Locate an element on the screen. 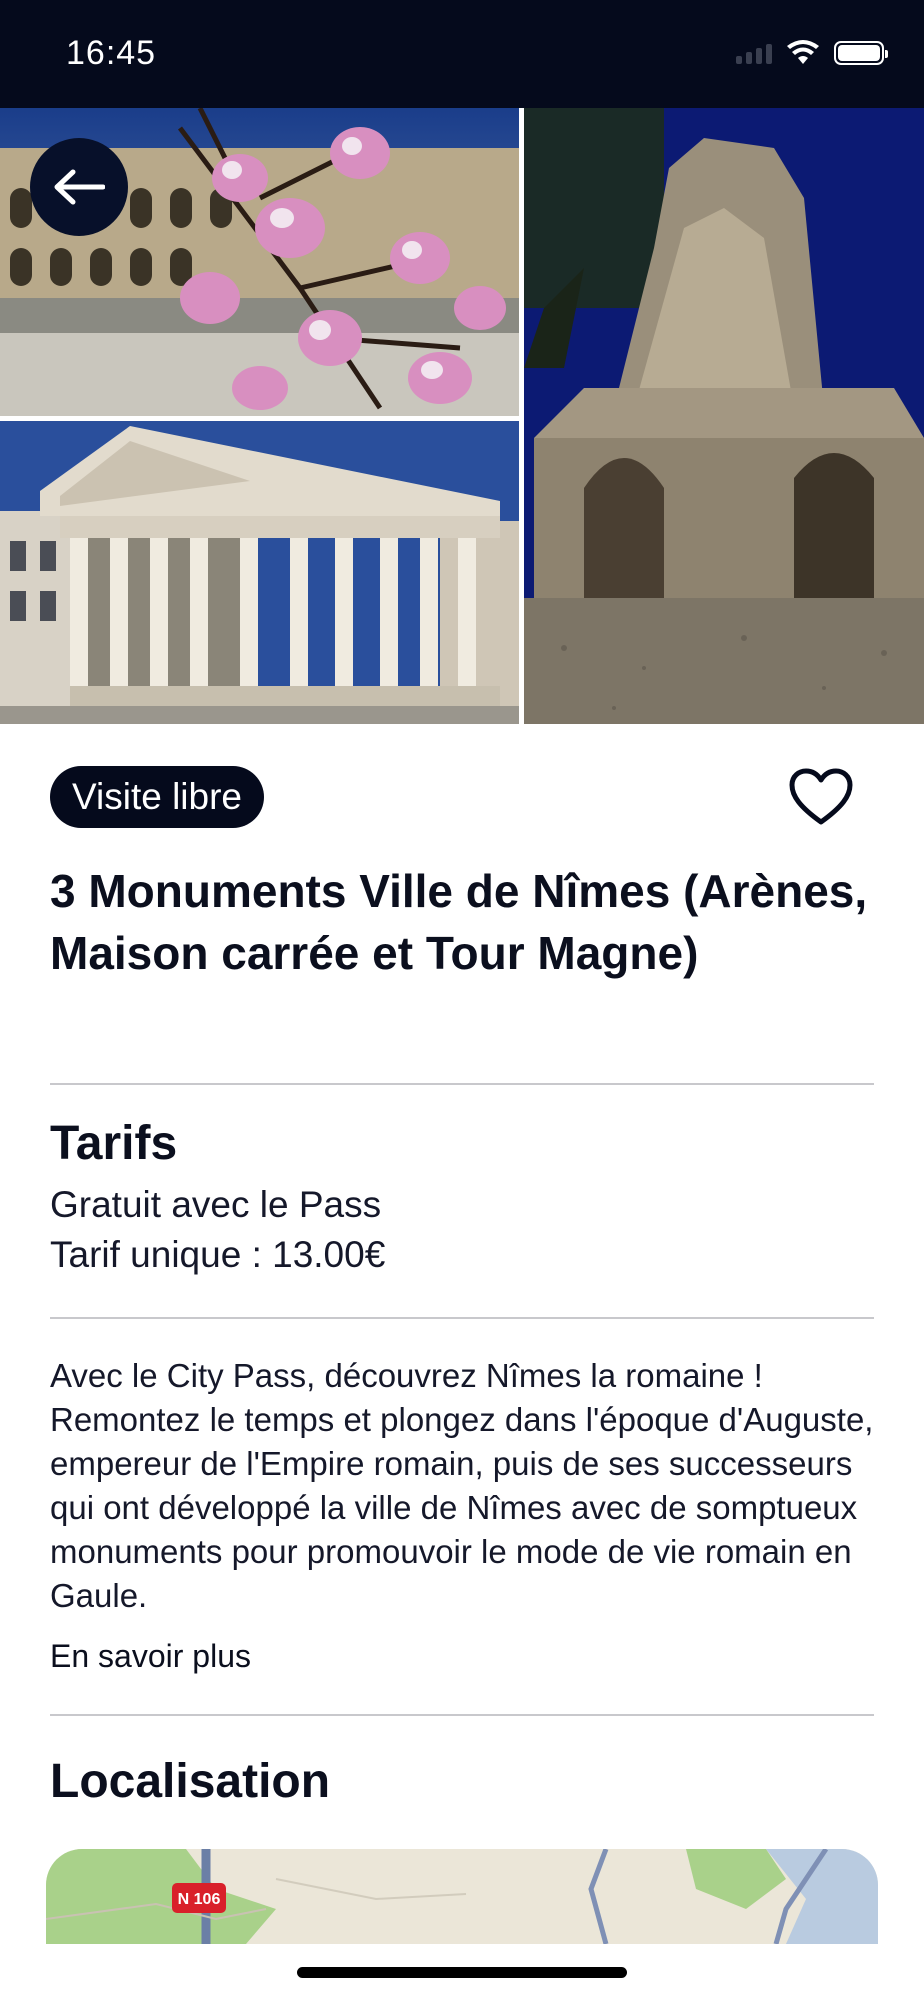 The width and height of the screenshot is (924, 2000). road-badge: N 106 is located at coordinates (199, 1898).